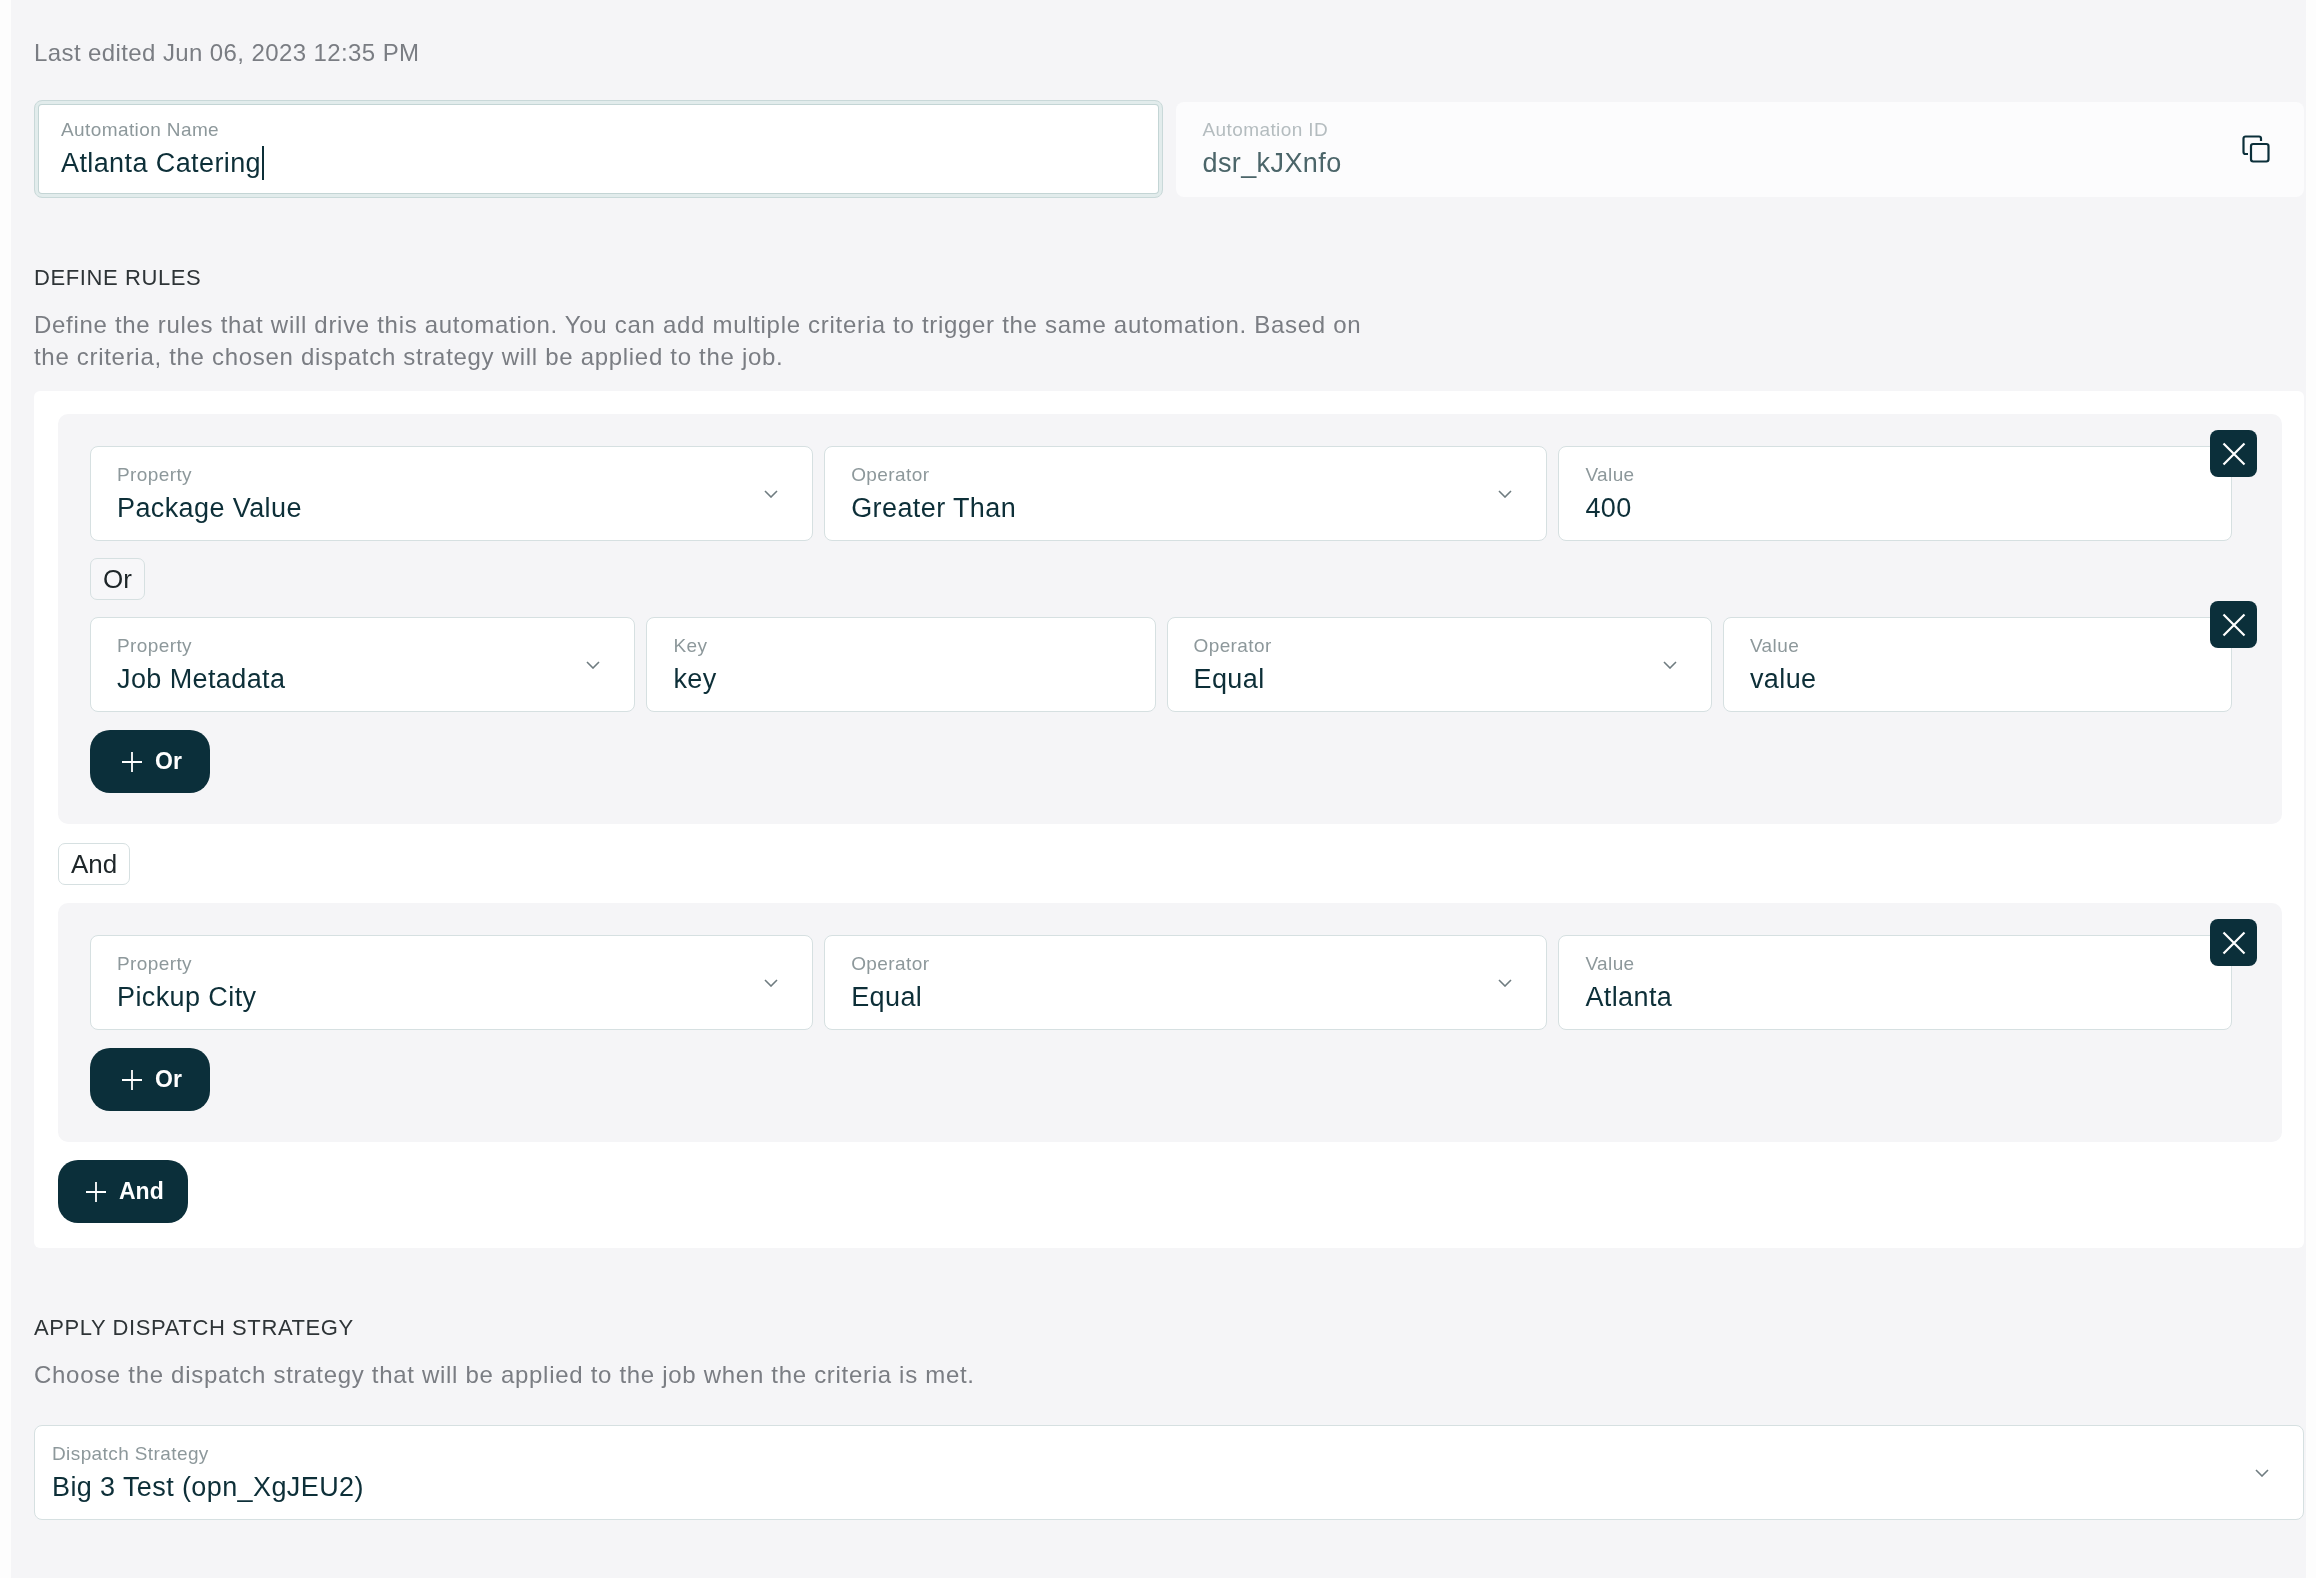 The width and height of the screenshot is (2316, 1578). Describe the element at coordinates (1629, 997) in the screenshot. I see `field-value: Atlanta` at that location.